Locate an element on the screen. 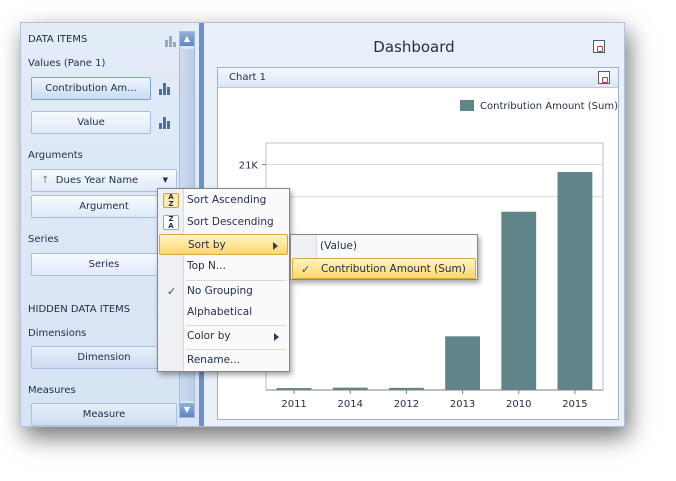  measure-placeholder: Measure is located at coordinates (104, 414).